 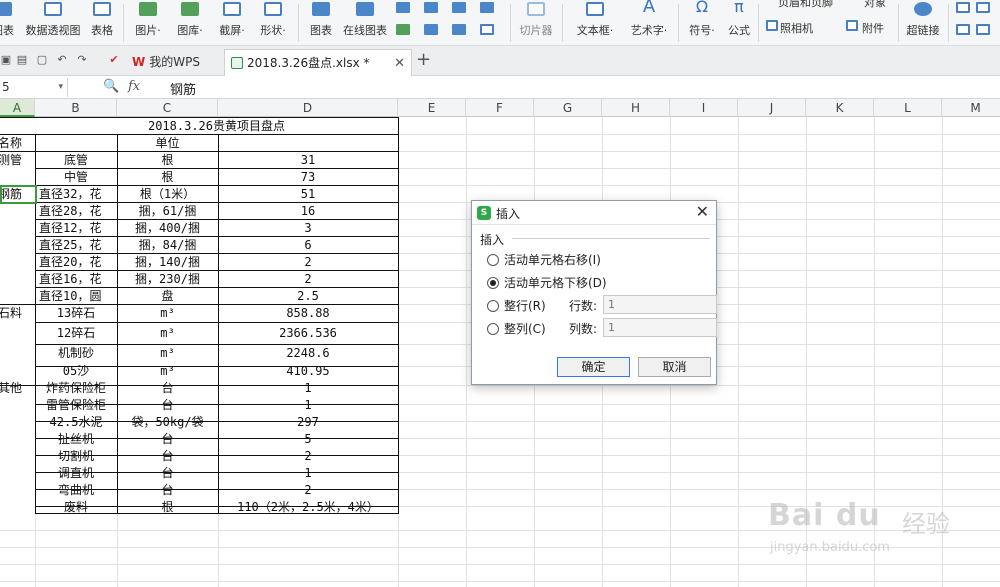 I want to click on cell-b8: 直径25，花, so click(x=76, y=245).